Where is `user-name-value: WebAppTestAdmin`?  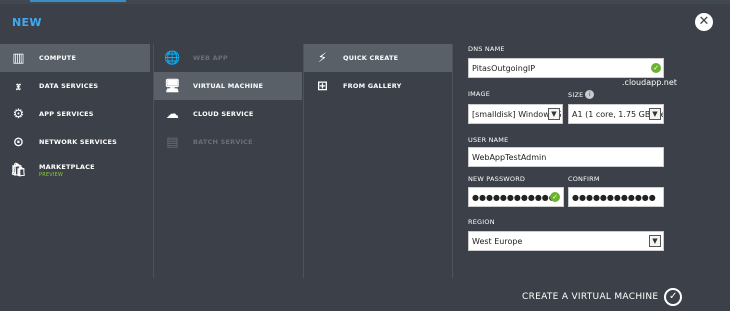 user-name-value: WebAppTestAdmin is located at coordinates (509, 157).